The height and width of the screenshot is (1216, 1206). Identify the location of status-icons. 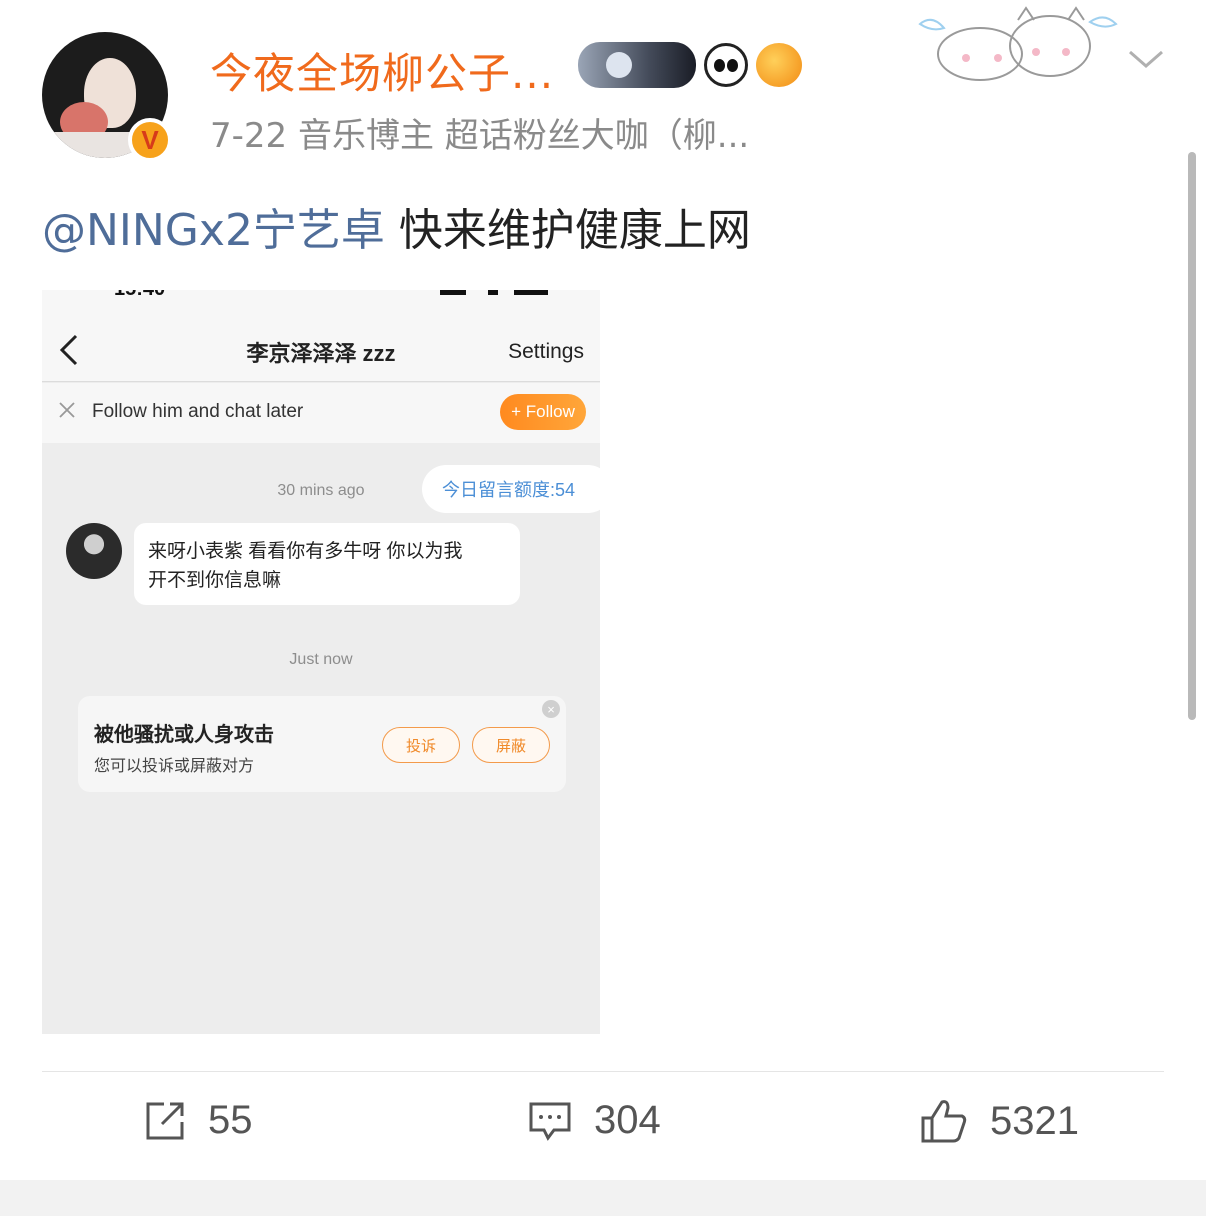
(495, 293).